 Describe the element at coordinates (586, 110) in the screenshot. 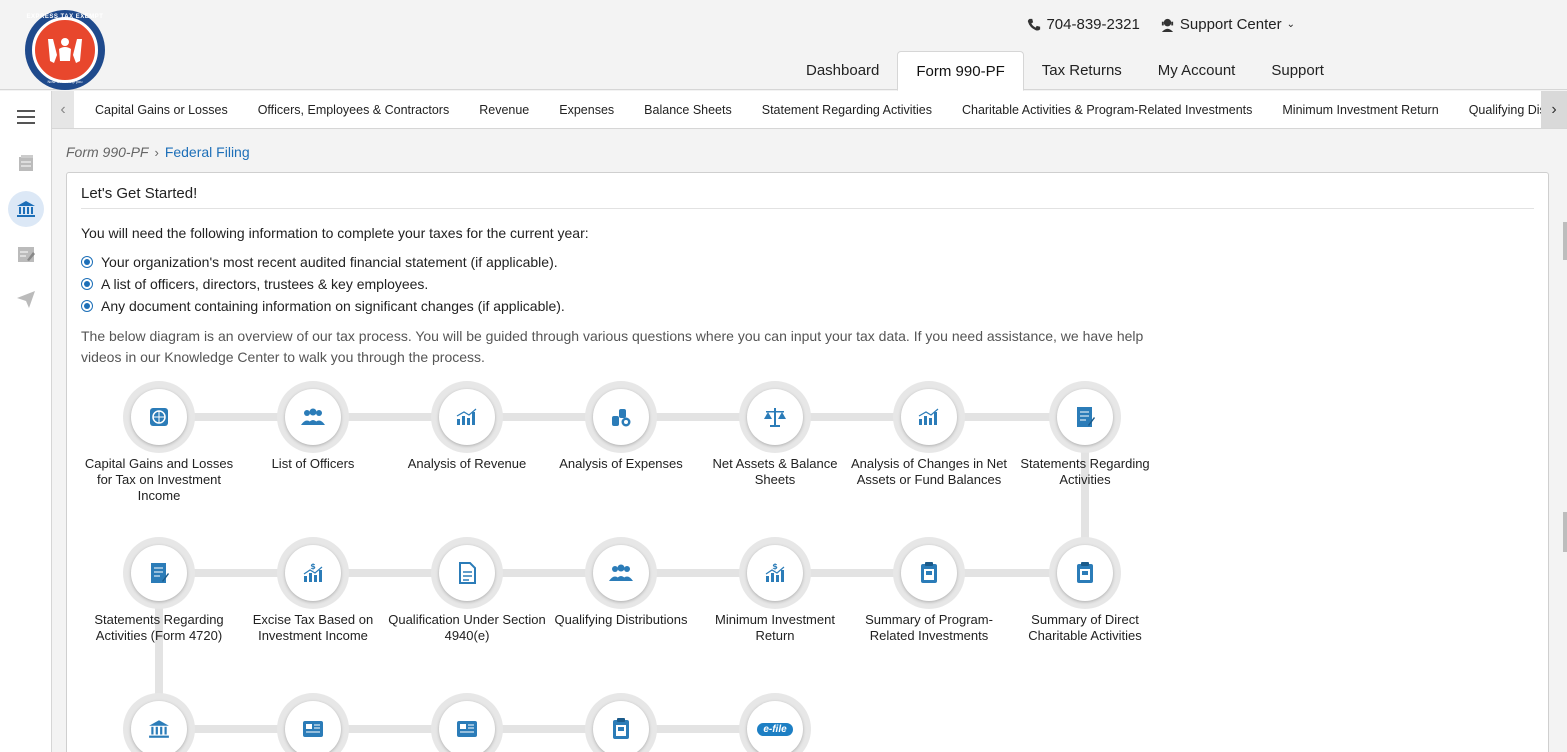

I see `subnav-item-expenses: Expenses` at that location.